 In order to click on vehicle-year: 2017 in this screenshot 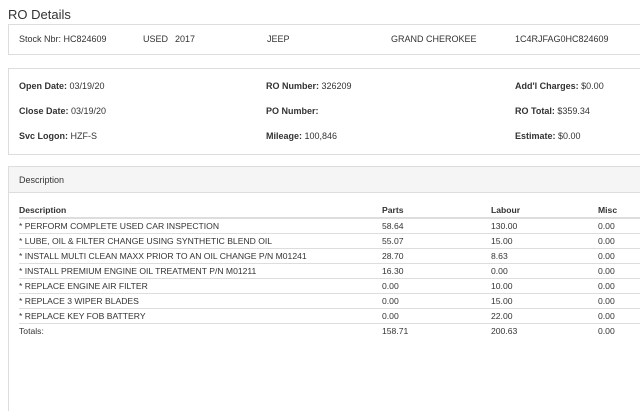, I will do `click(185, 39)`.